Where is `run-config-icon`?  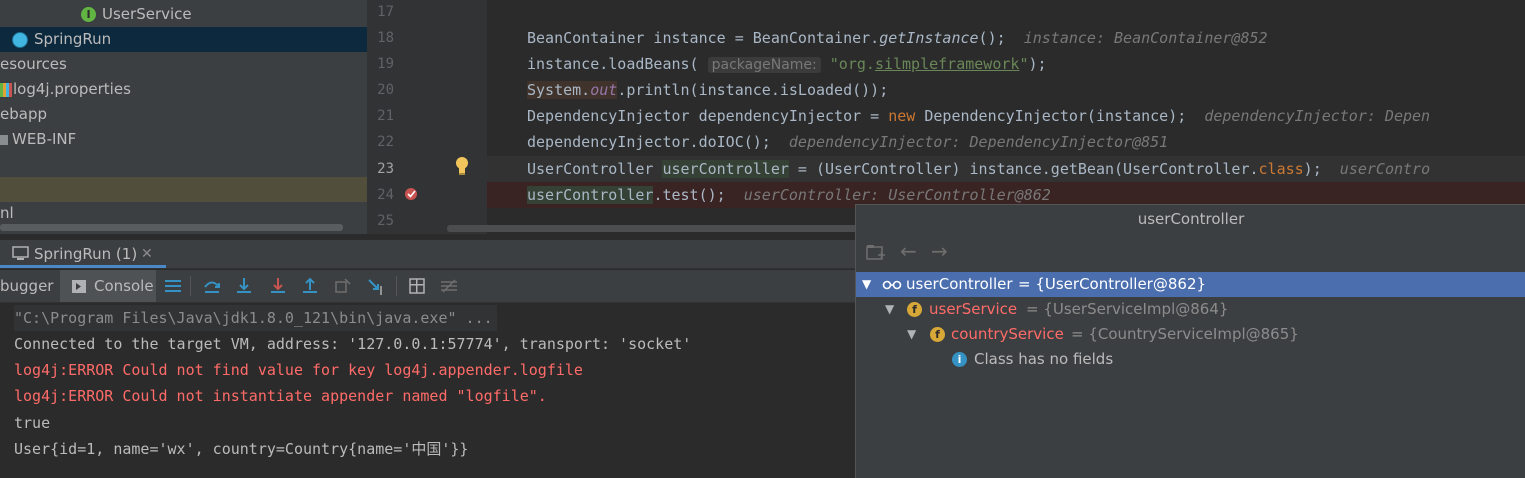 run-config-icon is located at coordinates (20, 253).